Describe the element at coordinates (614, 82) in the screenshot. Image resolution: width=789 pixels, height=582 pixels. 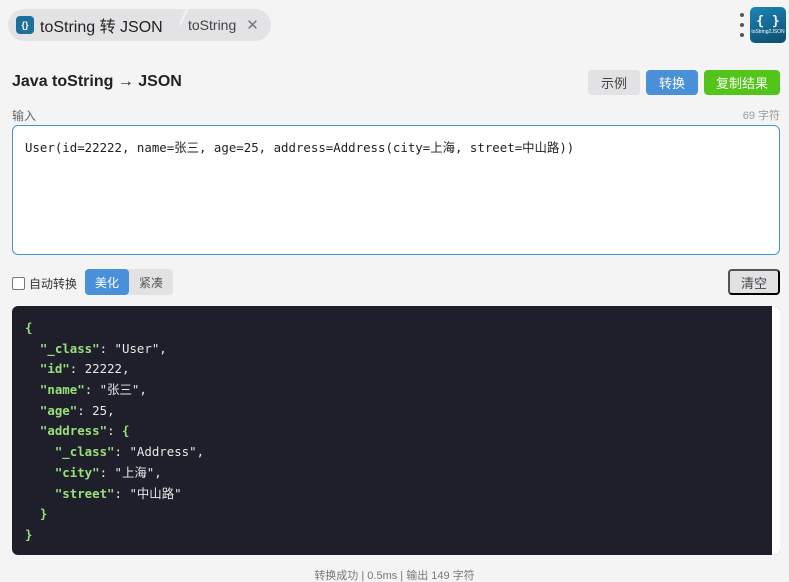
I see `example-button: 示例` at that location.